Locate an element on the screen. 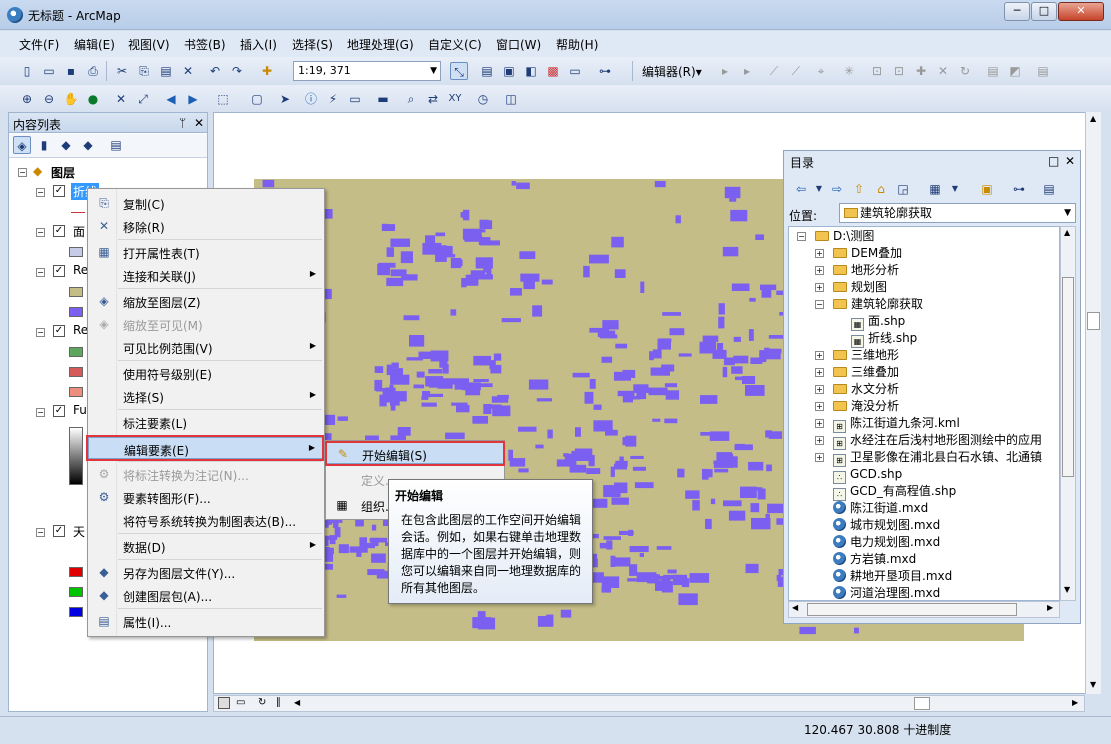  context-menu-item: 标注要素(L) is located at coordinates (206, 422).